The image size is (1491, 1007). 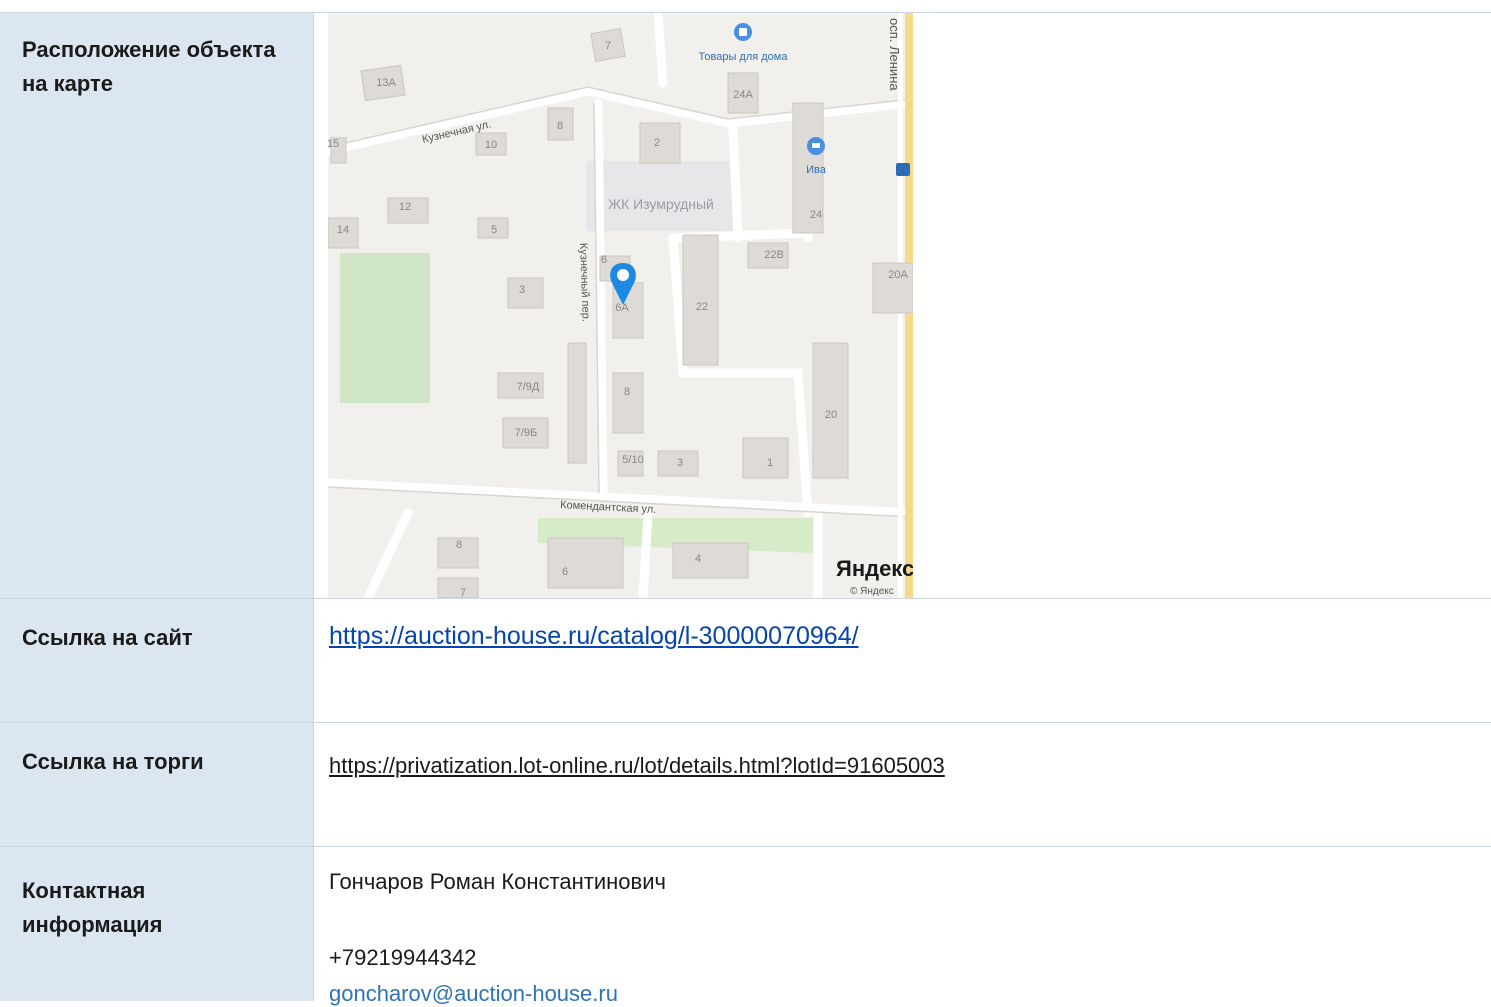 I want to click on site-link-label-text: Ссылка на сайт, so click(x=107, y=637).